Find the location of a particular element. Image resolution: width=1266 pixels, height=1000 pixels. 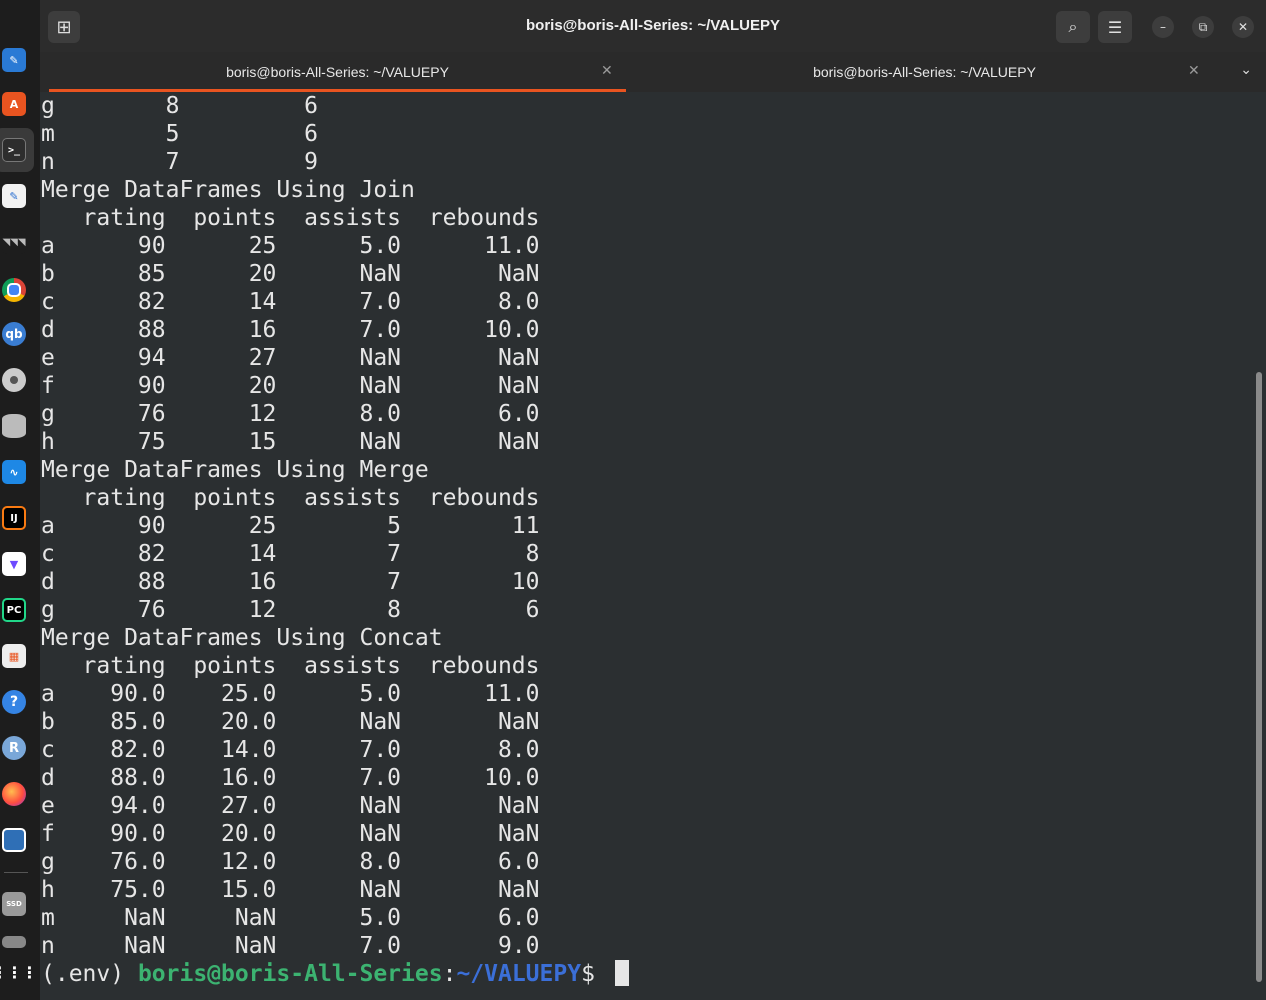

app-store-icon: A is located at coordinates (14, 104).